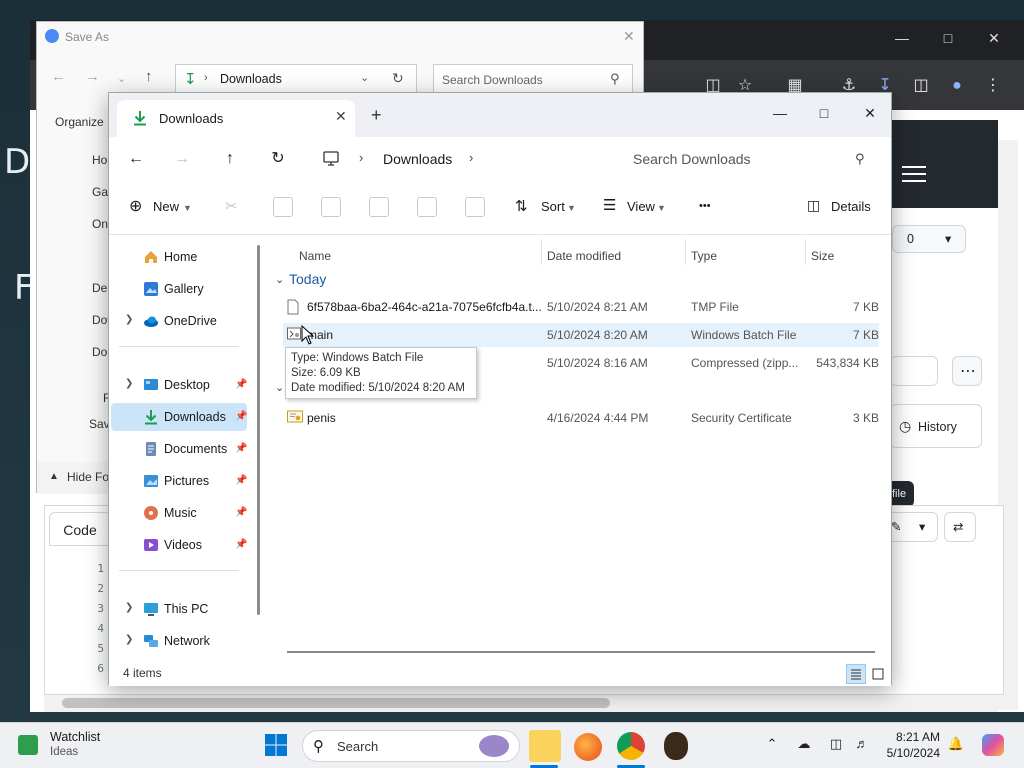 This screenshot has width=1024, height=768. What do you see at coordinates (751, 159) in the screenshot?
I see `search-input: Search Downloads ⚲` at bounding box center [751, 159].